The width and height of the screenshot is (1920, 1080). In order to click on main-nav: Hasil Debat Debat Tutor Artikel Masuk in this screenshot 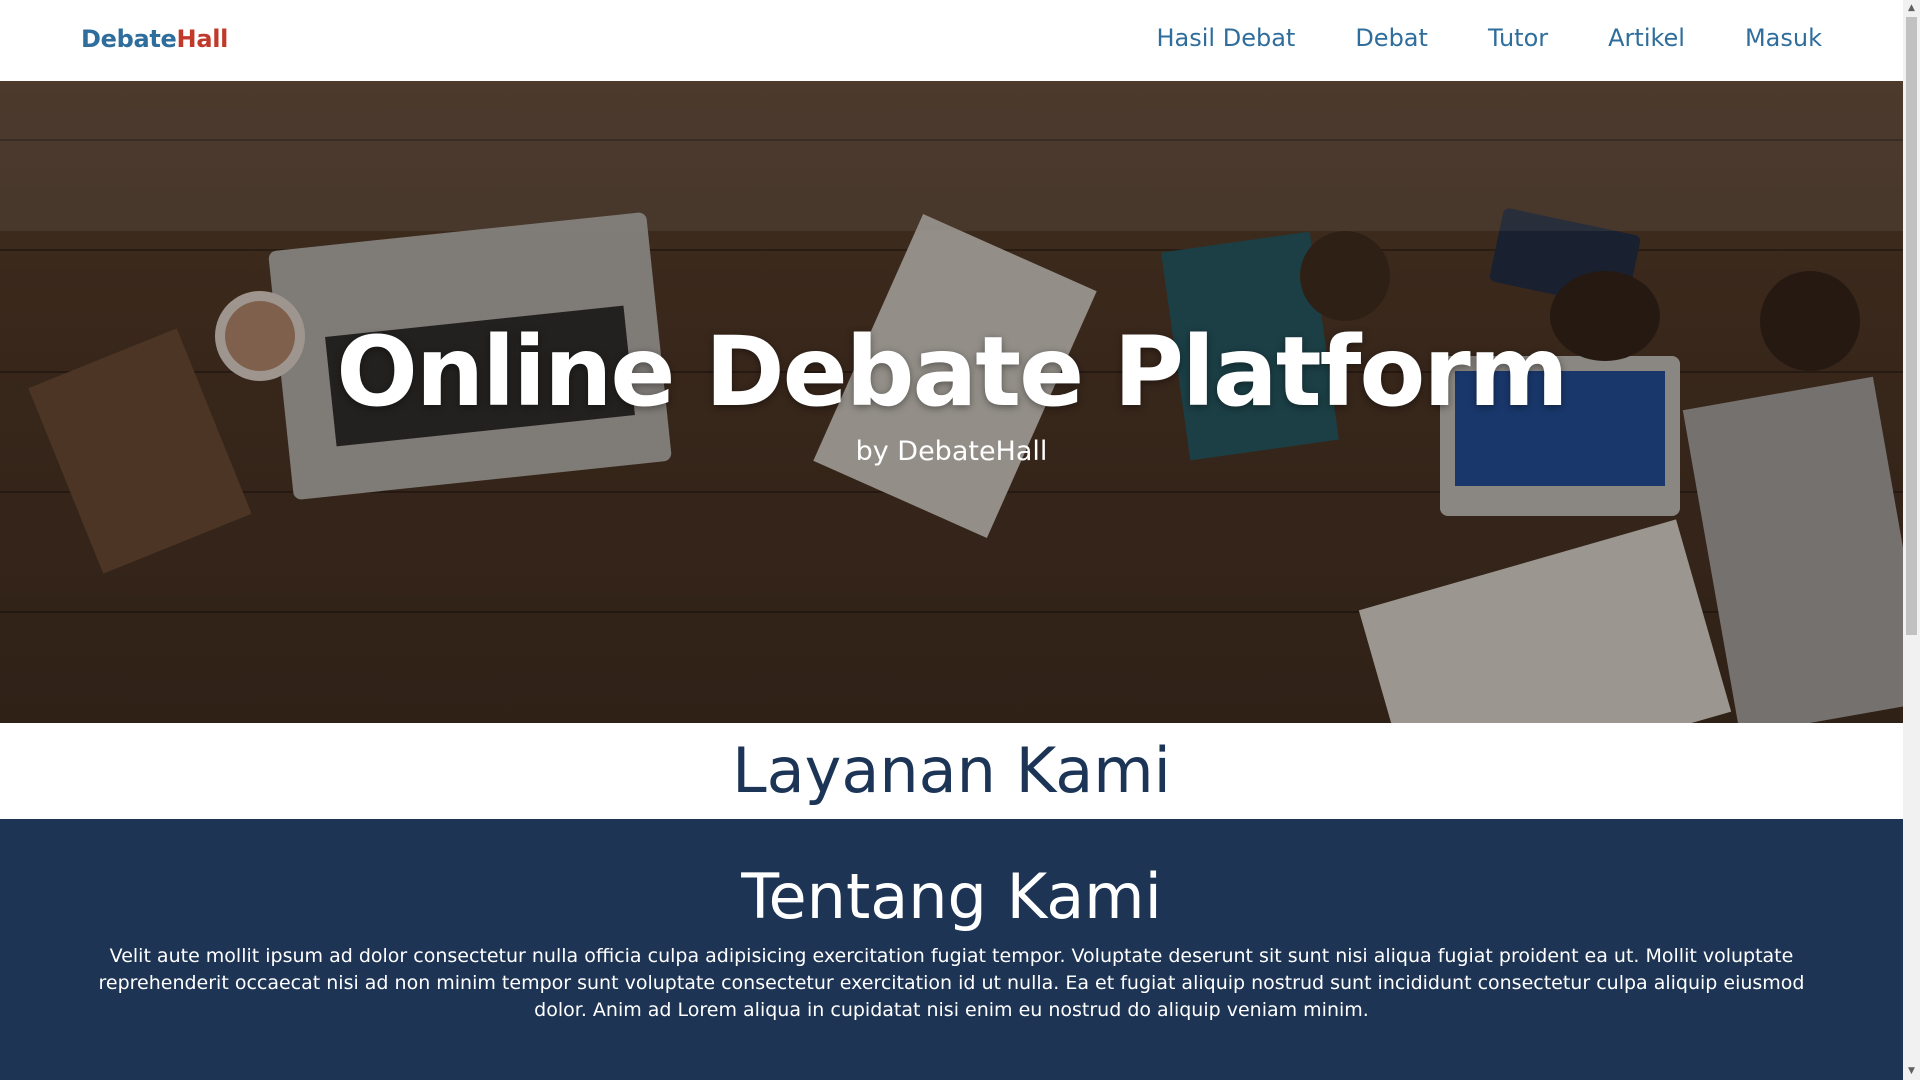, I will do `click(1460, 38)`.